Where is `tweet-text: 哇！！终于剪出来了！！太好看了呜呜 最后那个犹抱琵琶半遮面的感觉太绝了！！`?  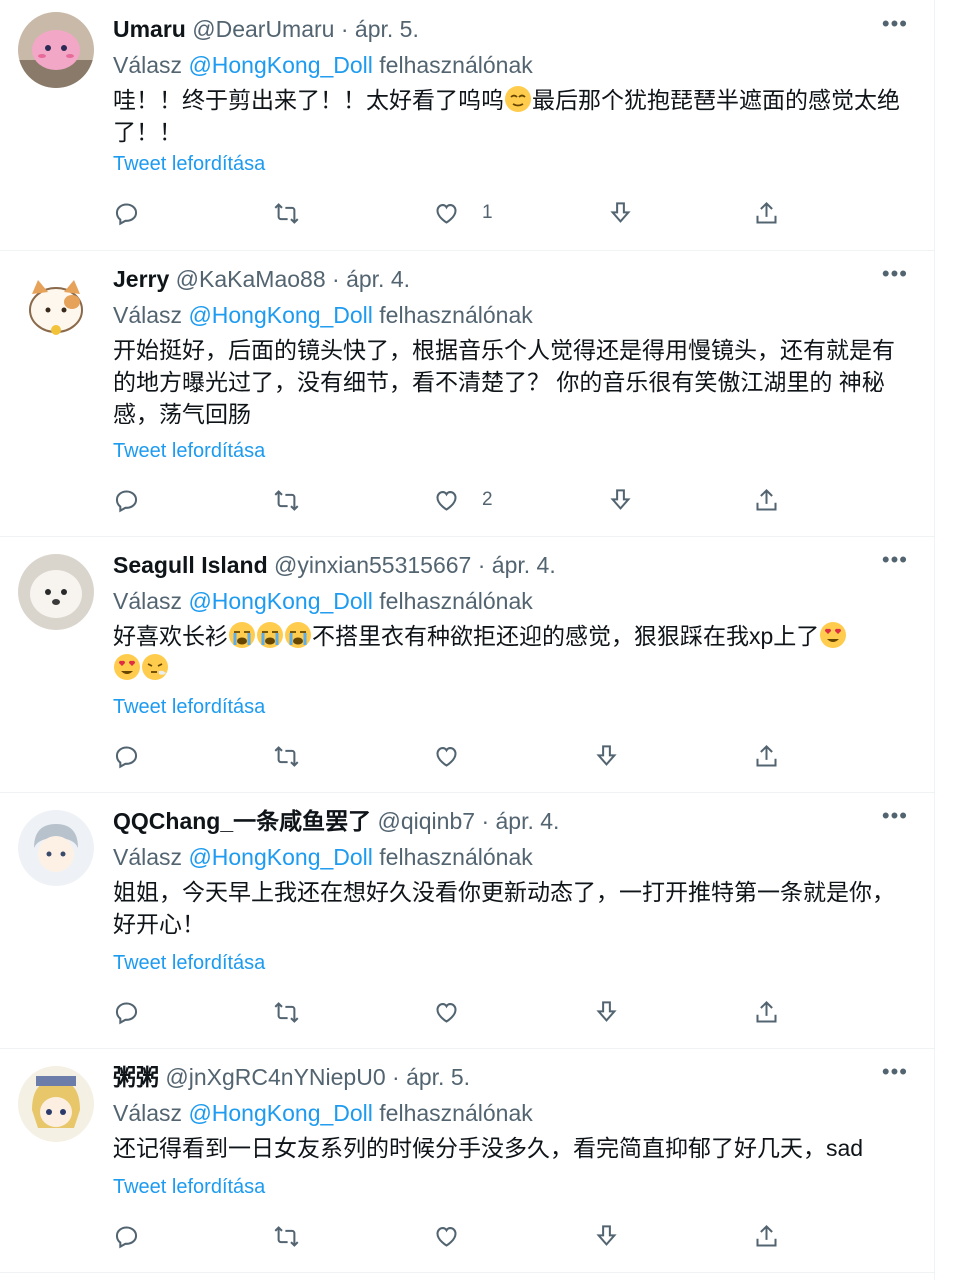 tweet-text: 哇！！终于剪出来了！！太好看了呜呜 最后那个犹抱琵琶半遮面的感觉太绝了！！ is located at coordinates (513, 116).